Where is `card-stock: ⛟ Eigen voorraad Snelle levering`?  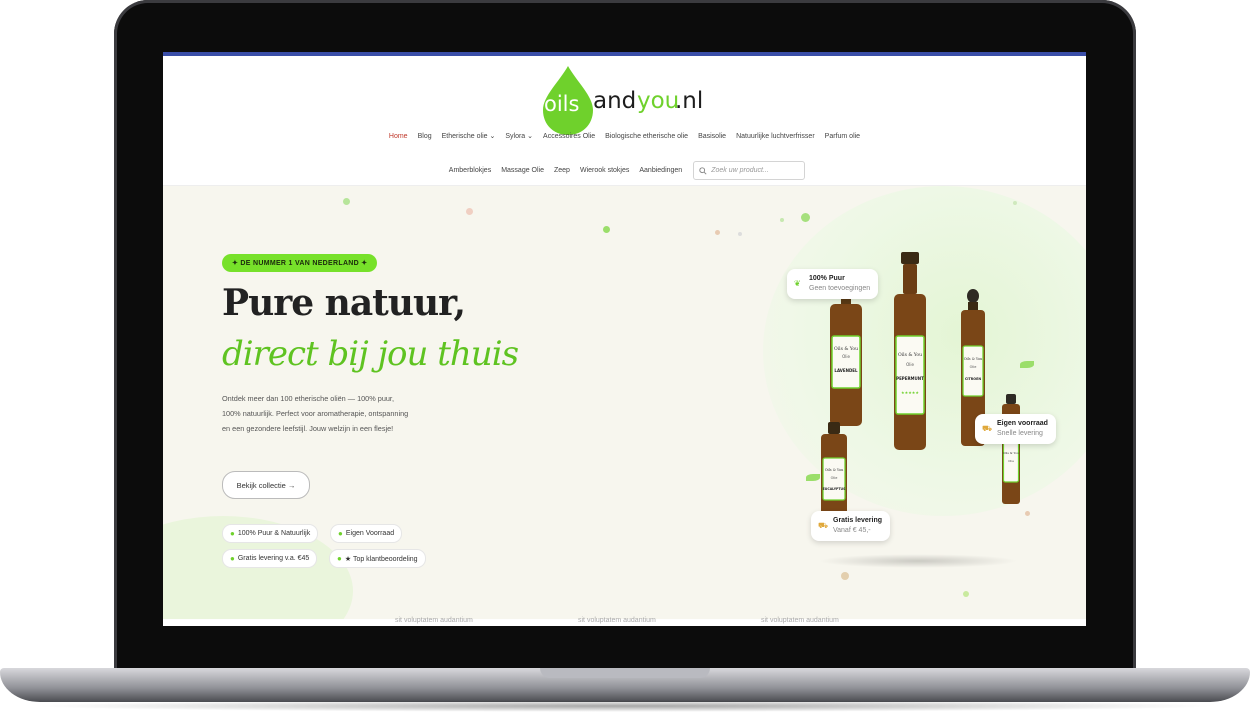 card-stock: ⛟ Eigen voorraad Snelle levering is located at coordinates (1015, 429).